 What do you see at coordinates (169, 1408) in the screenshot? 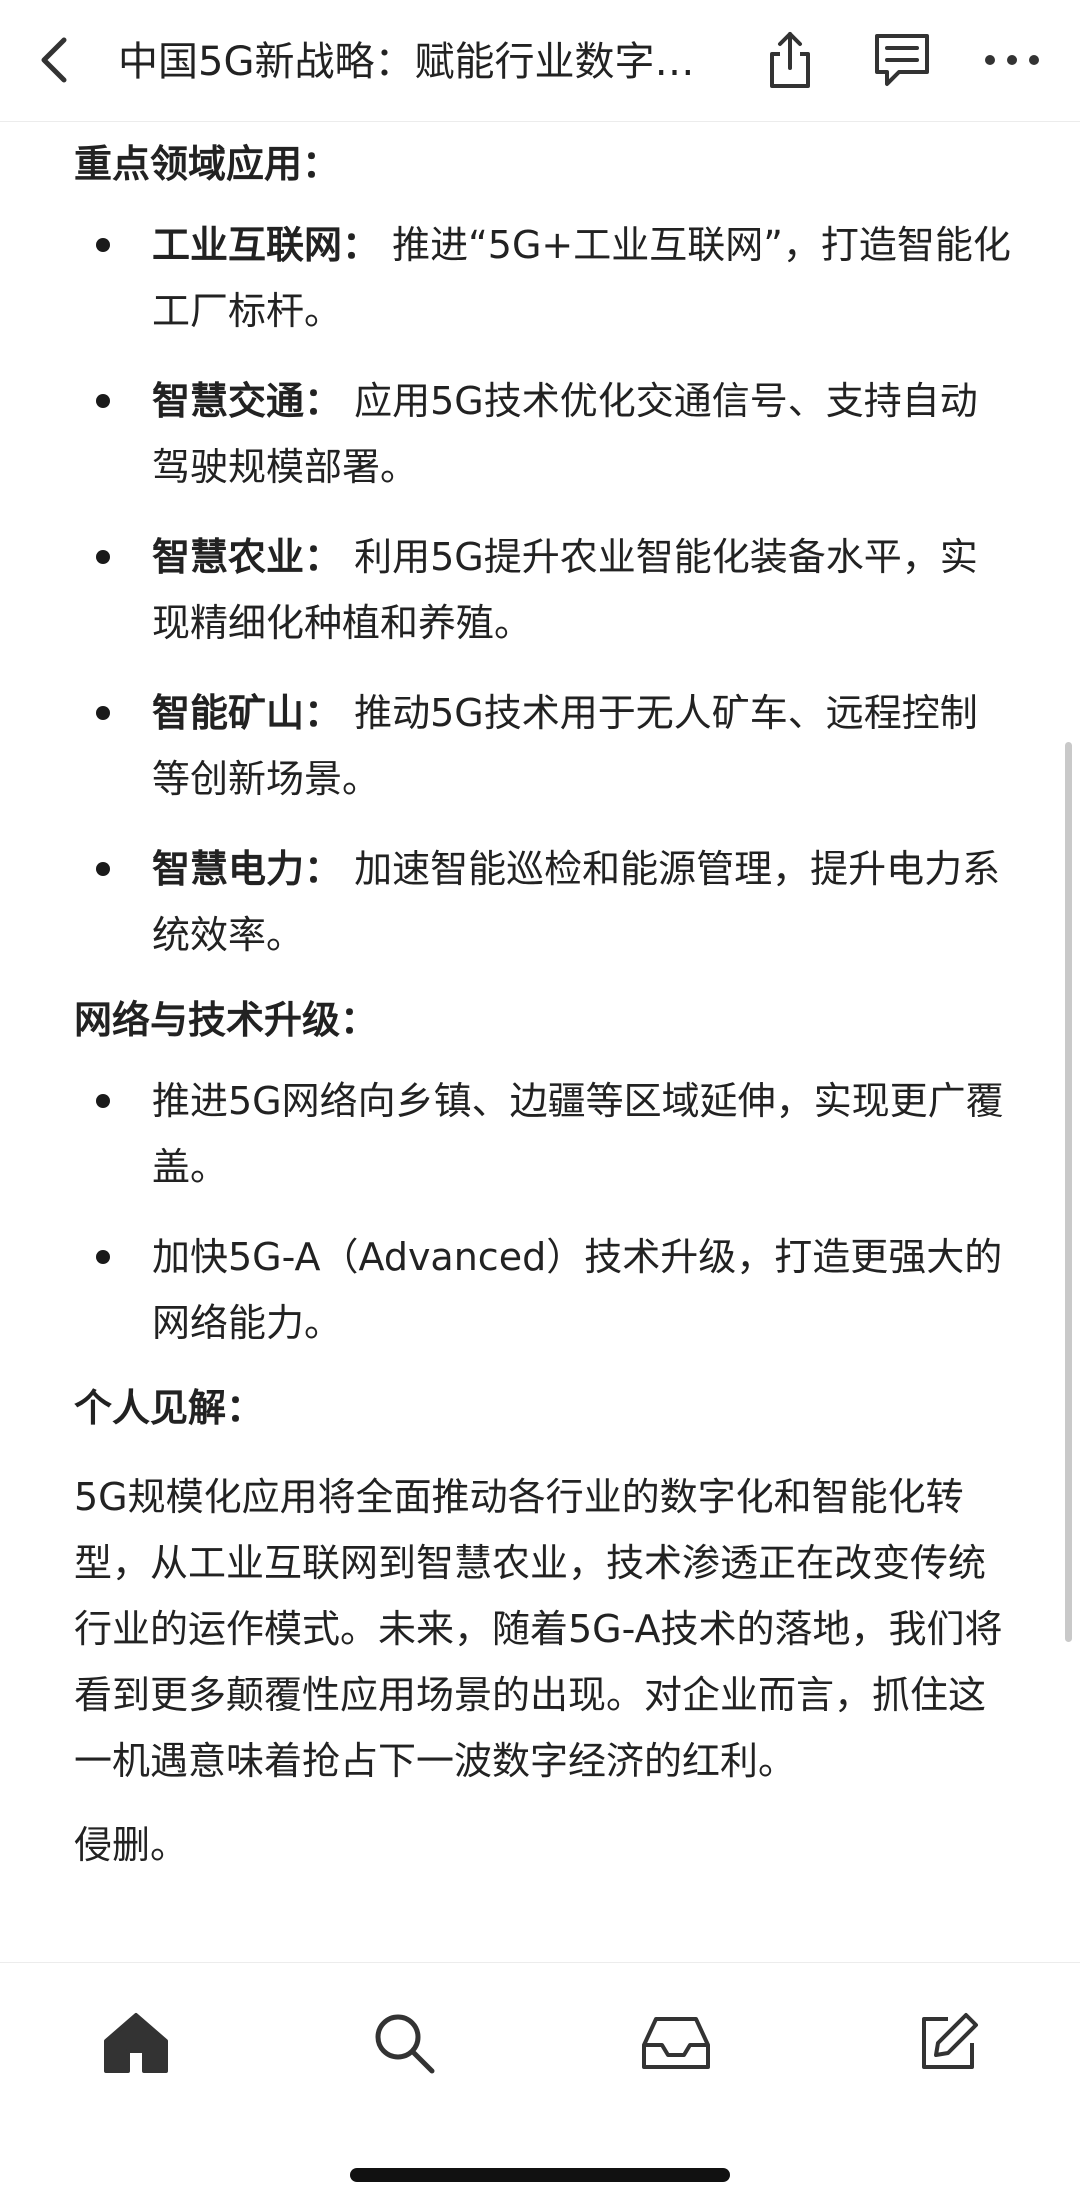
I see `section-heading-opinion: 个人见解：` at bounding box center [169, 1408].